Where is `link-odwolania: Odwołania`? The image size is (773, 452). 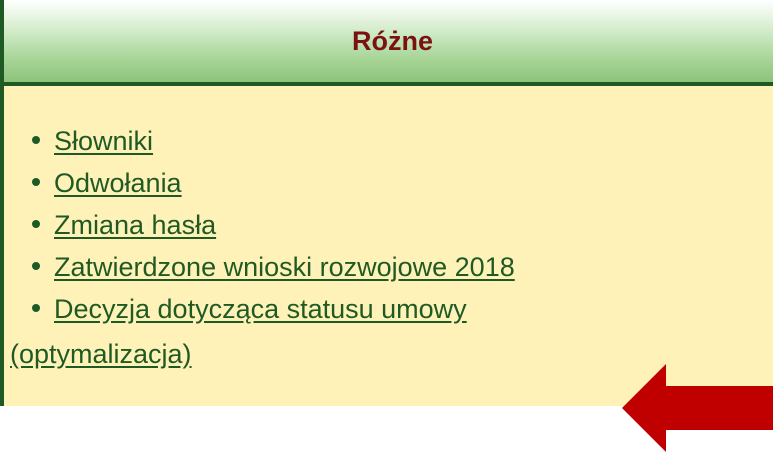
link-odwolania: Odwołania is located at coordinates (118, 183).